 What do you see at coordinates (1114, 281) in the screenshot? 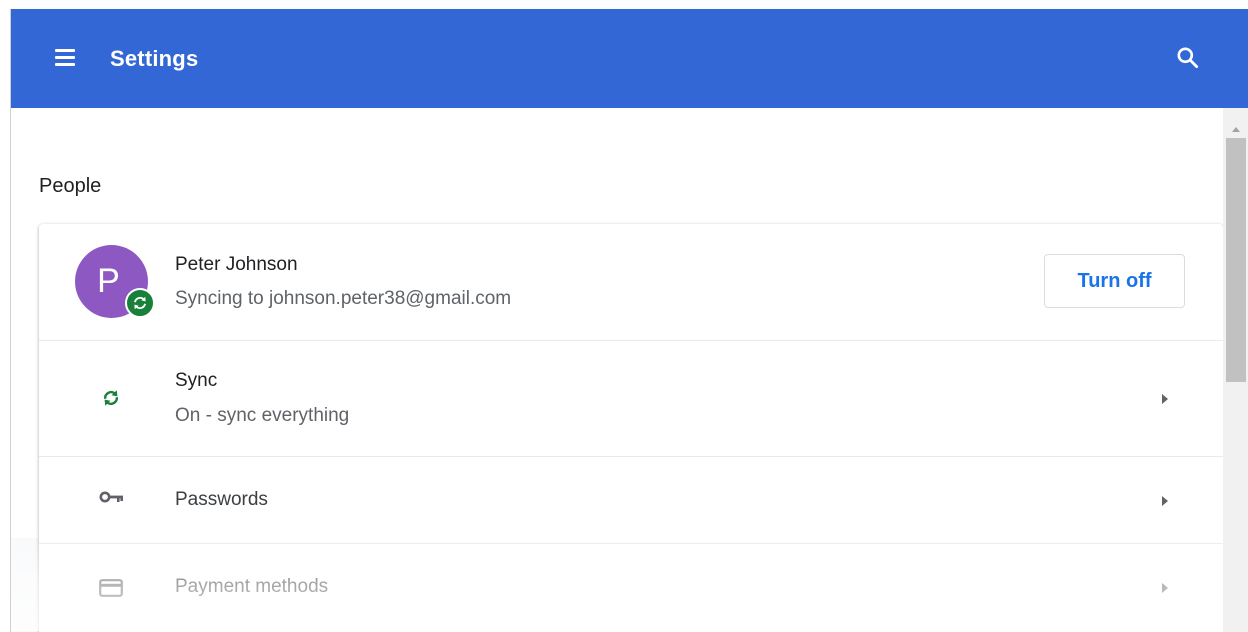
I see `turn-off-button: Turn off` at bounding box center [1114, 281].